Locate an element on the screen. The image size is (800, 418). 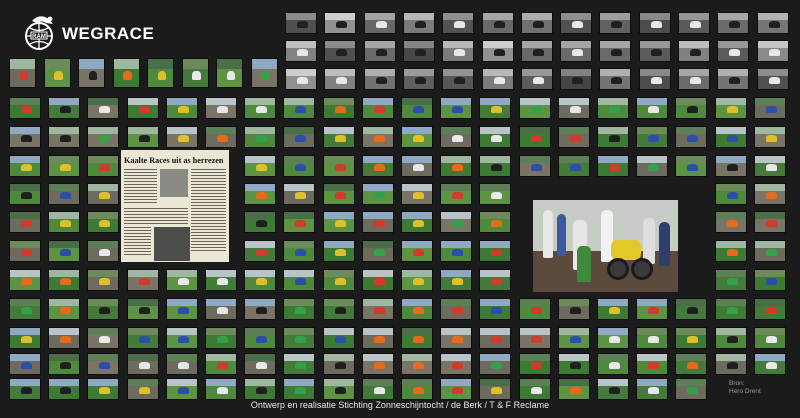
newspaper-clipping: Kaalte Races uit as herrezen is located at coordinates (175, 206).